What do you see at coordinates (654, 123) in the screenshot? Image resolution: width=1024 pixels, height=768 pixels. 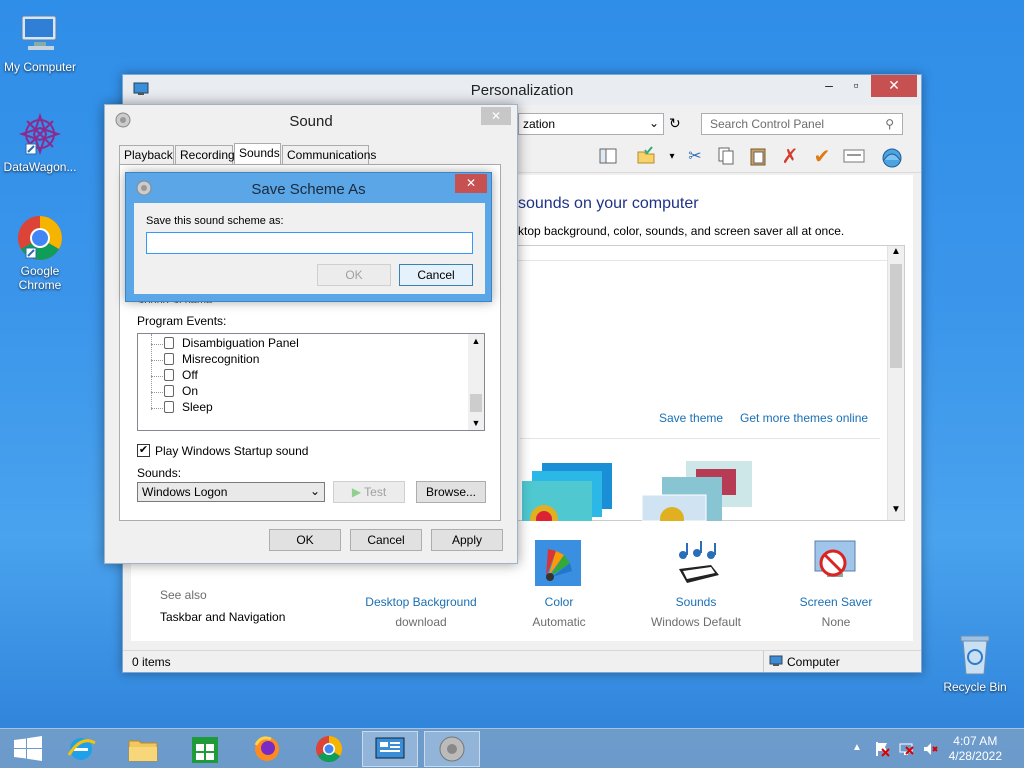 I see `chevron-down-icon: ⌄` at bounding box center [654, 123].